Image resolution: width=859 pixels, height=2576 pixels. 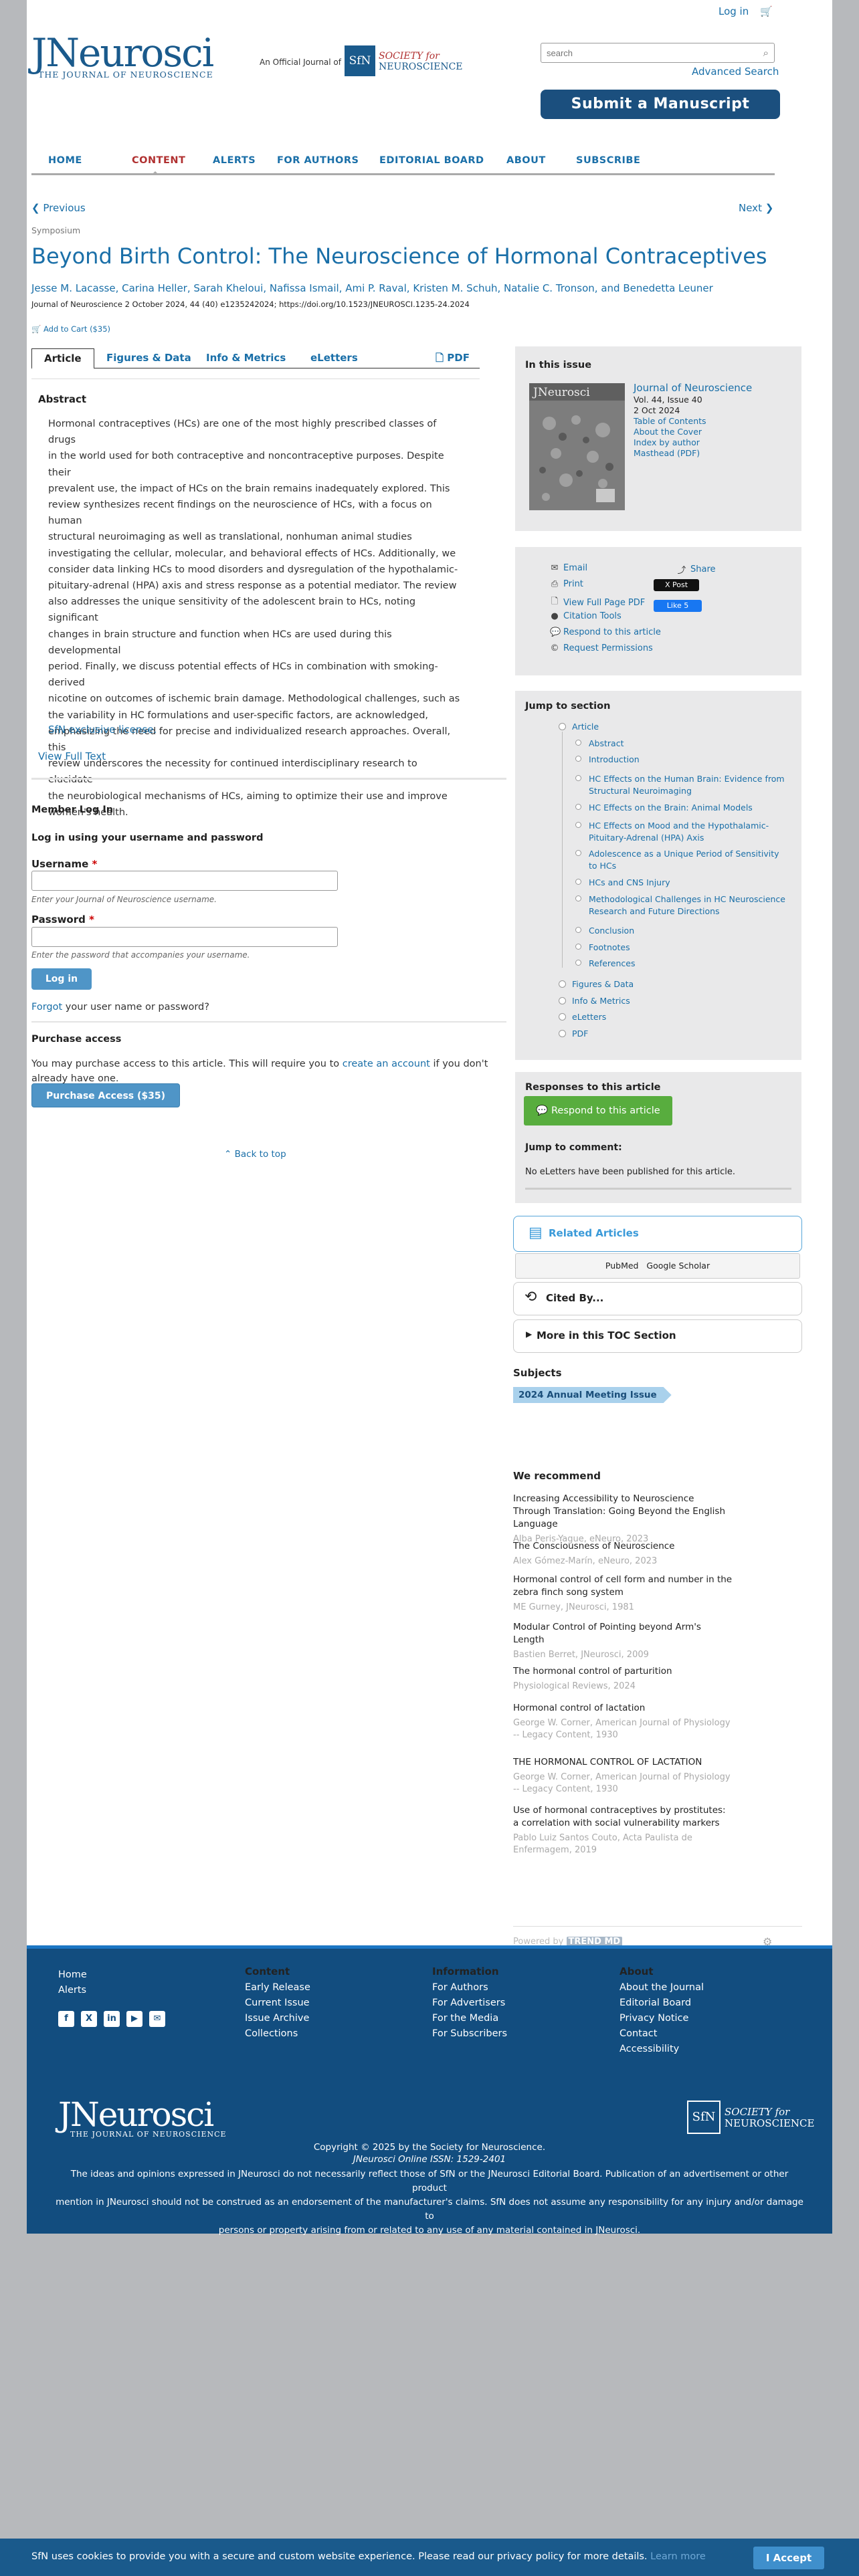 I want to click on recommend-title: Hormonal control of lactation, so click(x=623, y=1709).